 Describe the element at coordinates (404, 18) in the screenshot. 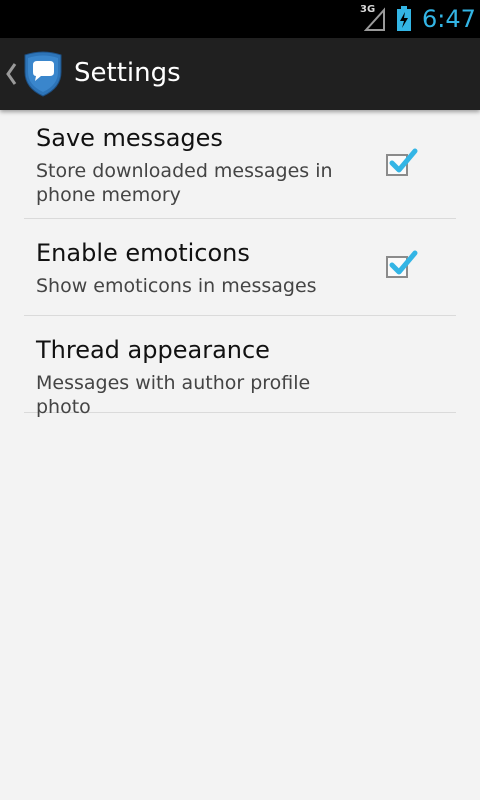

I see `battery-charging-icon` at that location.